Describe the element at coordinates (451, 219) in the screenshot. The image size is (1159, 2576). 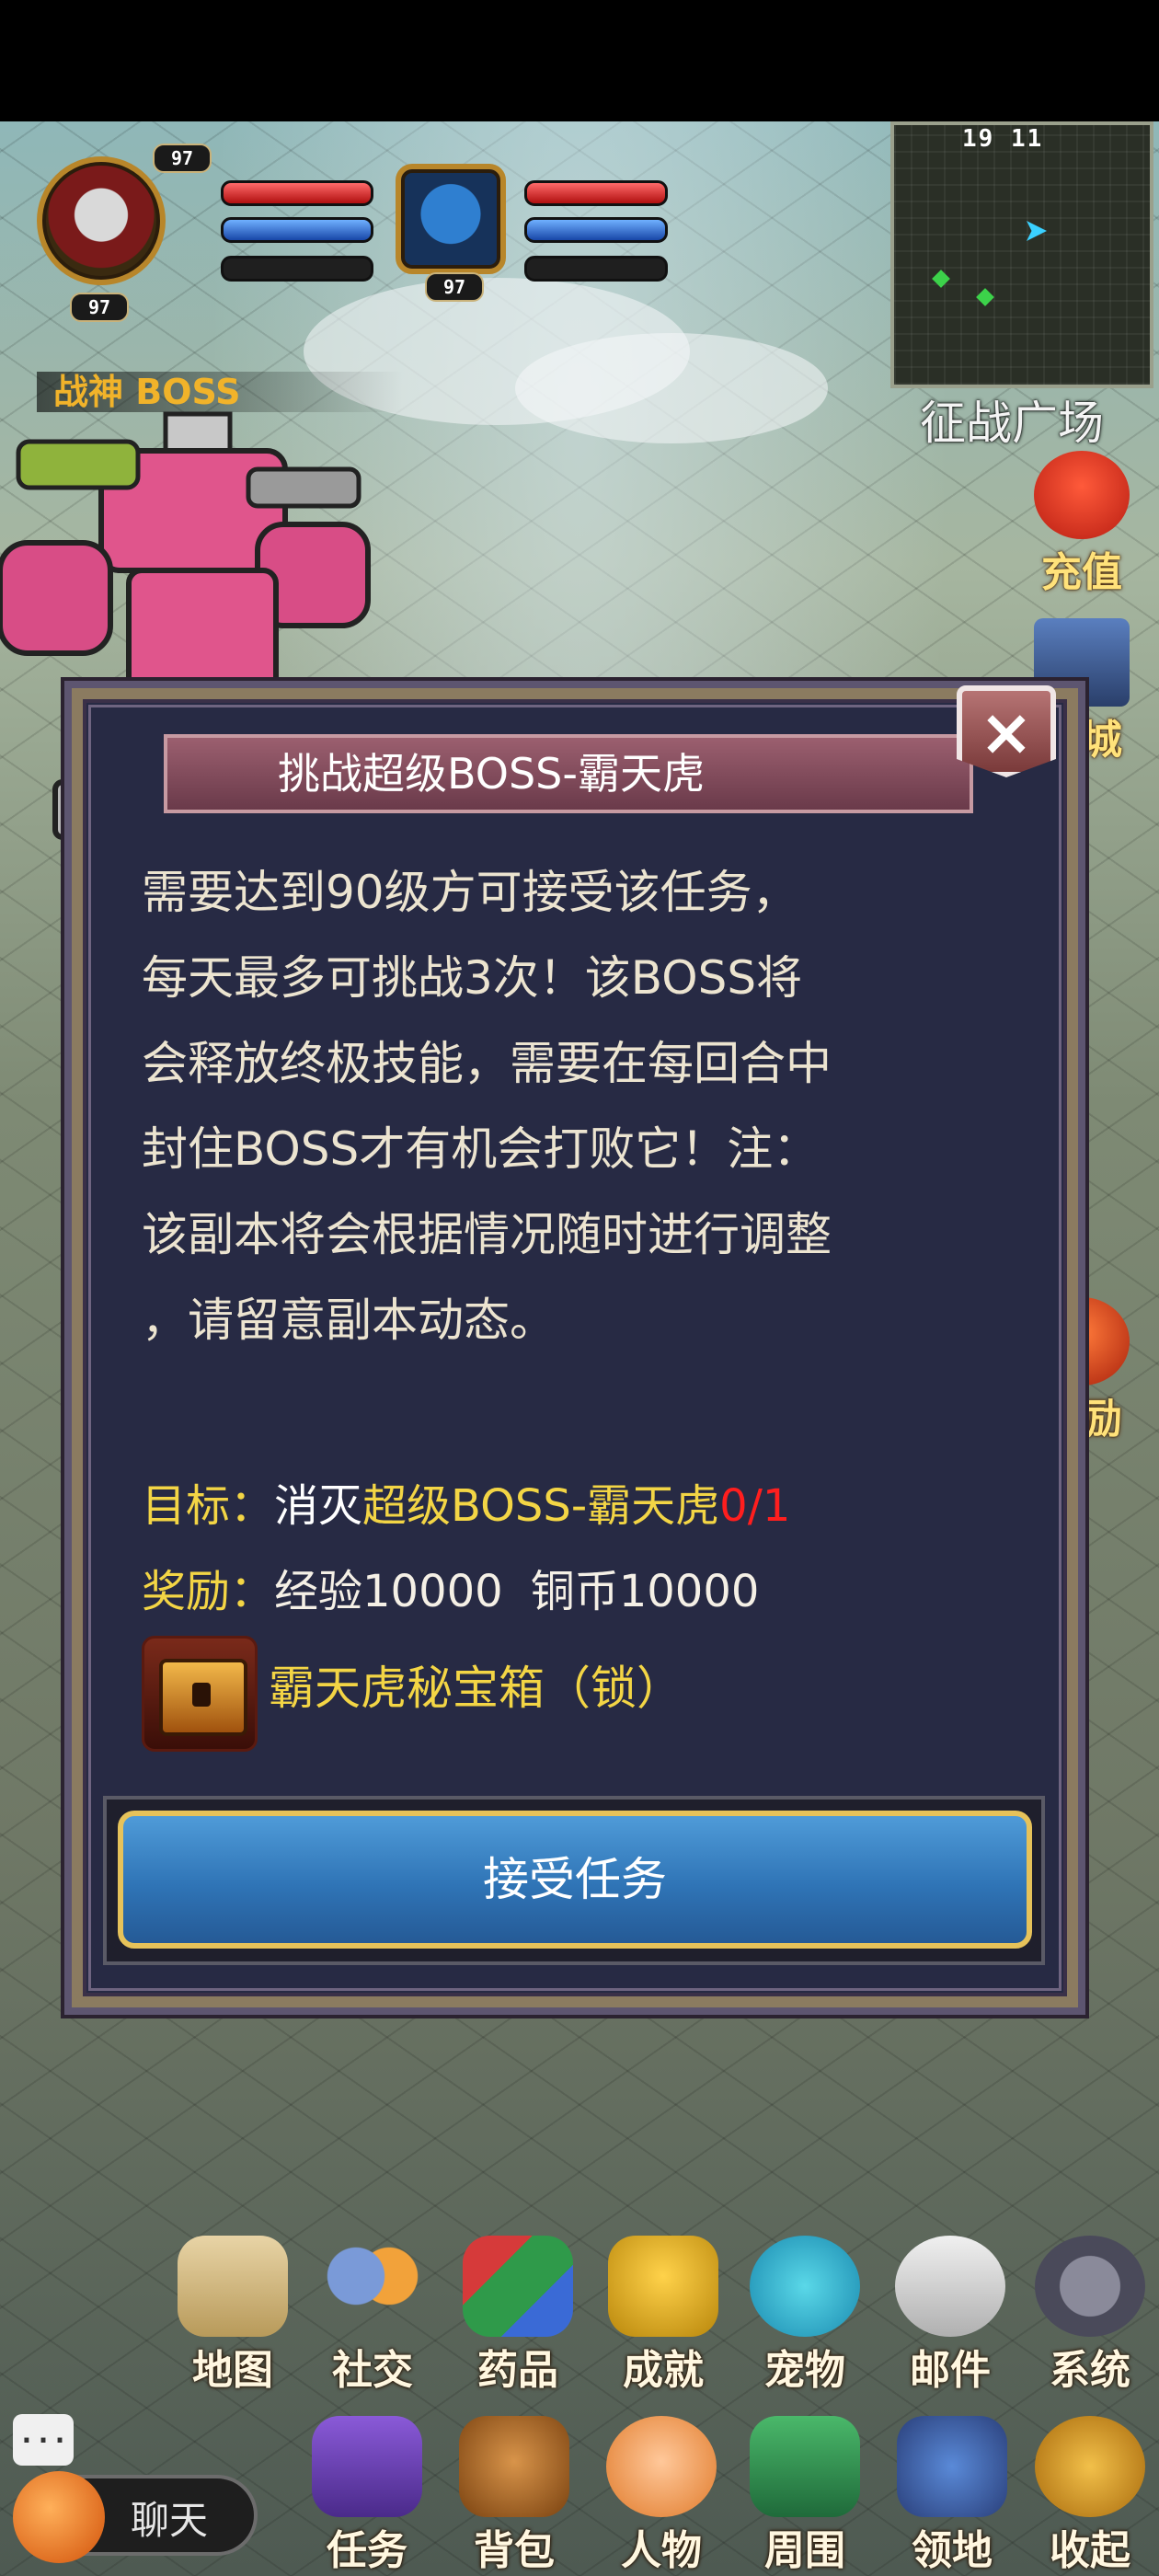
I see `pet-portrait` at that location.